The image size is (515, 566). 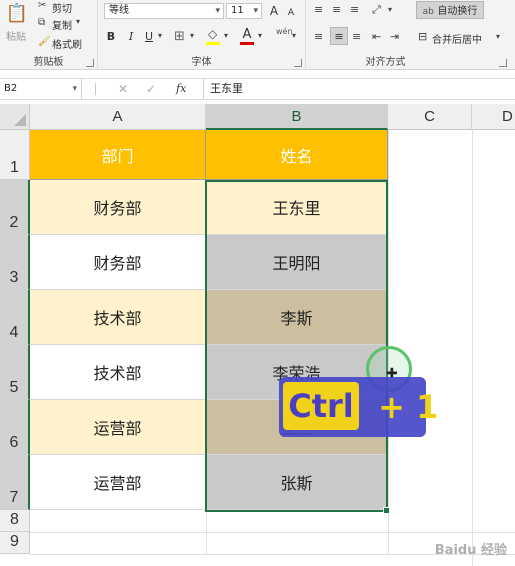 I want to click on row-header-1: 1, so click(x=15, y=155).